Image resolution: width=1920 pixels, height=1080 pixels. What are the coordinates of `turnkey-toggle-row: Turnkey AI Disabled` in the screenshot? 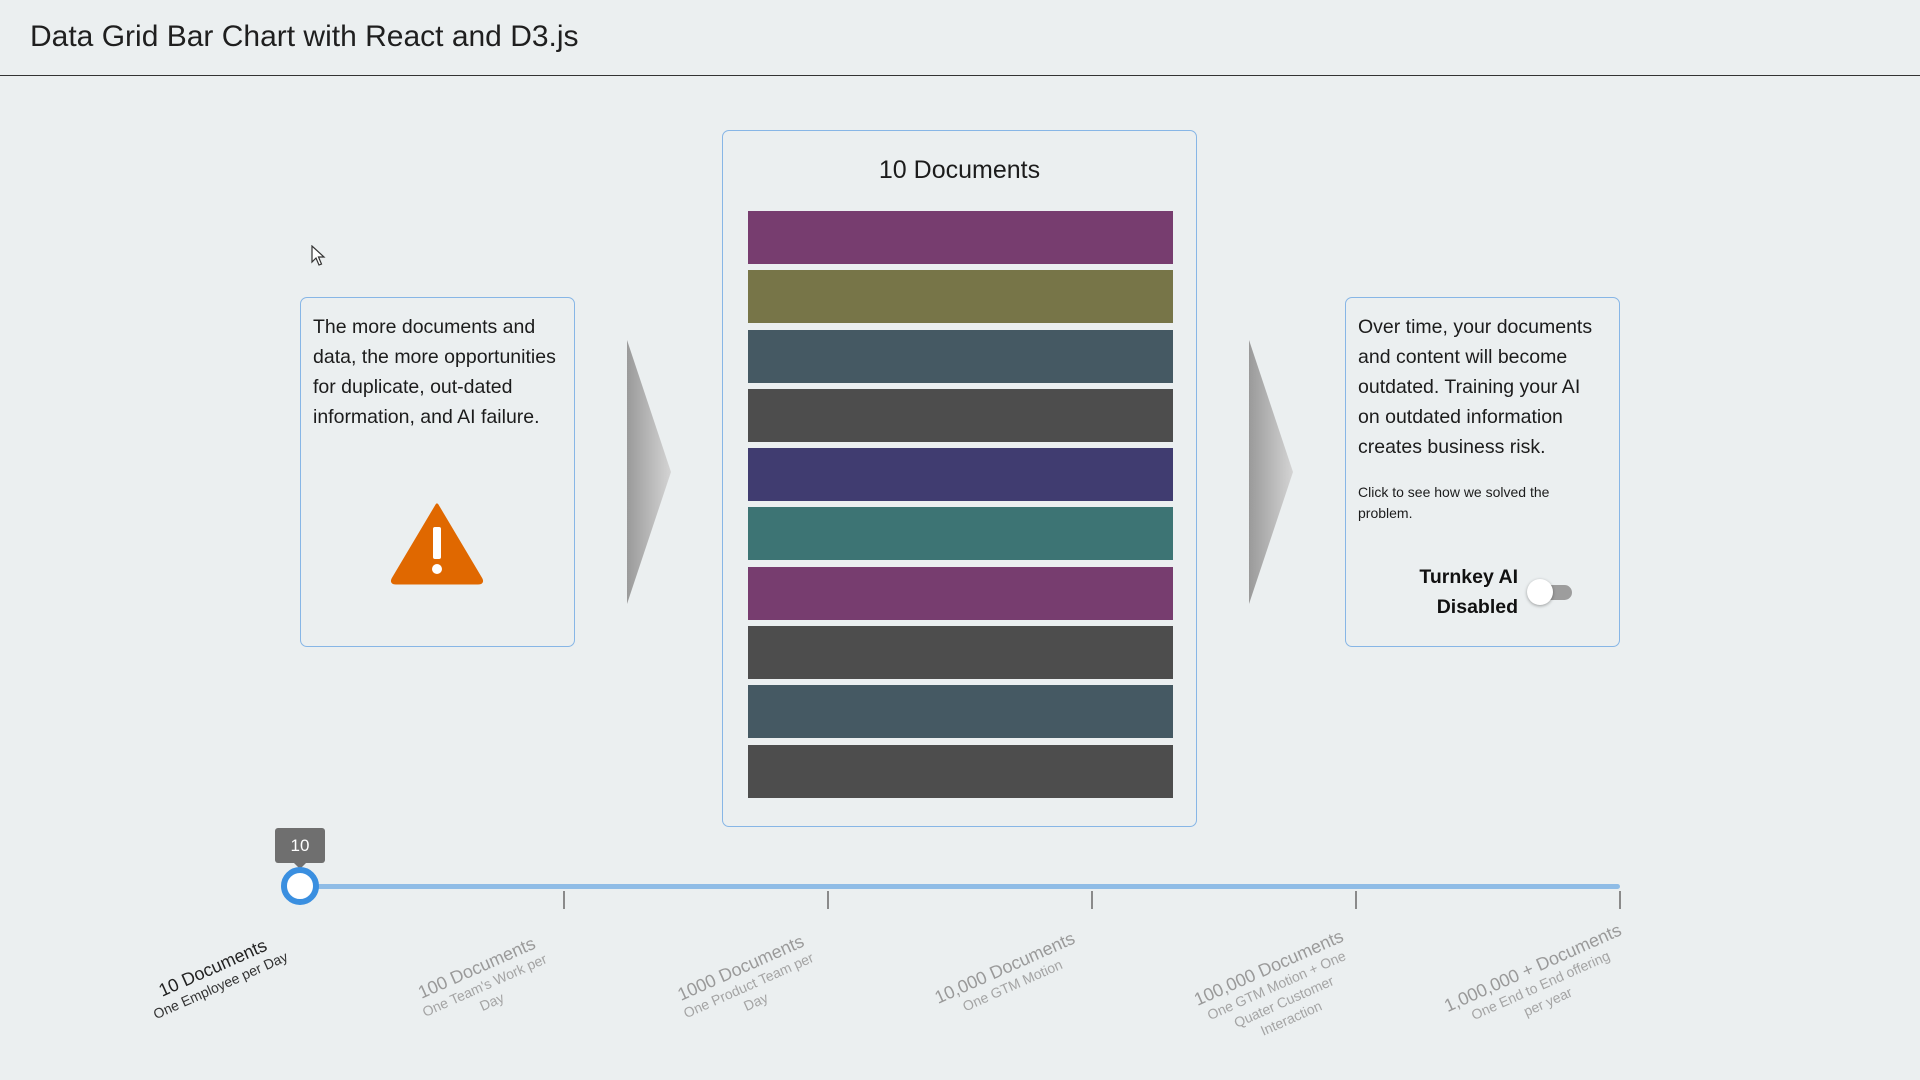 It's located at (1483, 592).